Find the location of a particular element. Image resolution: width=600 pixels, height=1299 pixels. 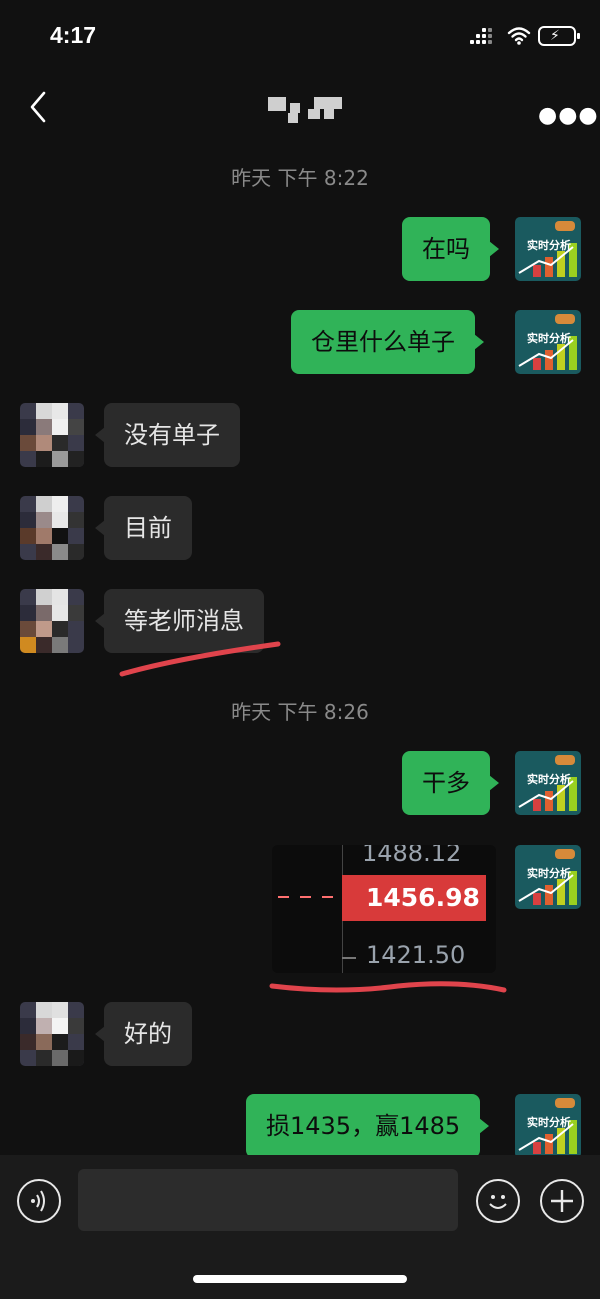

price-label-current: 1456.98 is located at coordinates (423, 897).